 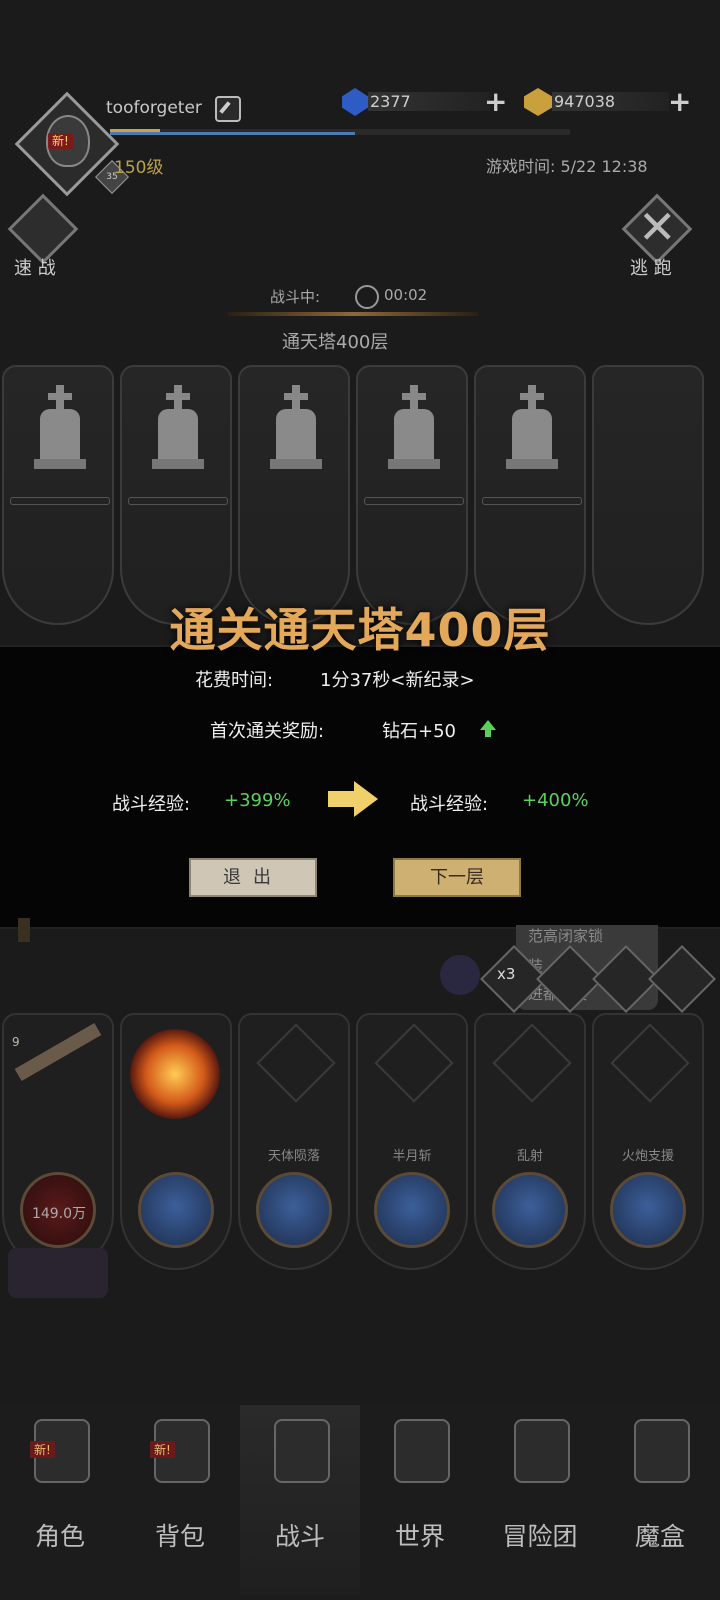 I want to click on skill-card: 天体陨落, so click(x=294, y=1141).